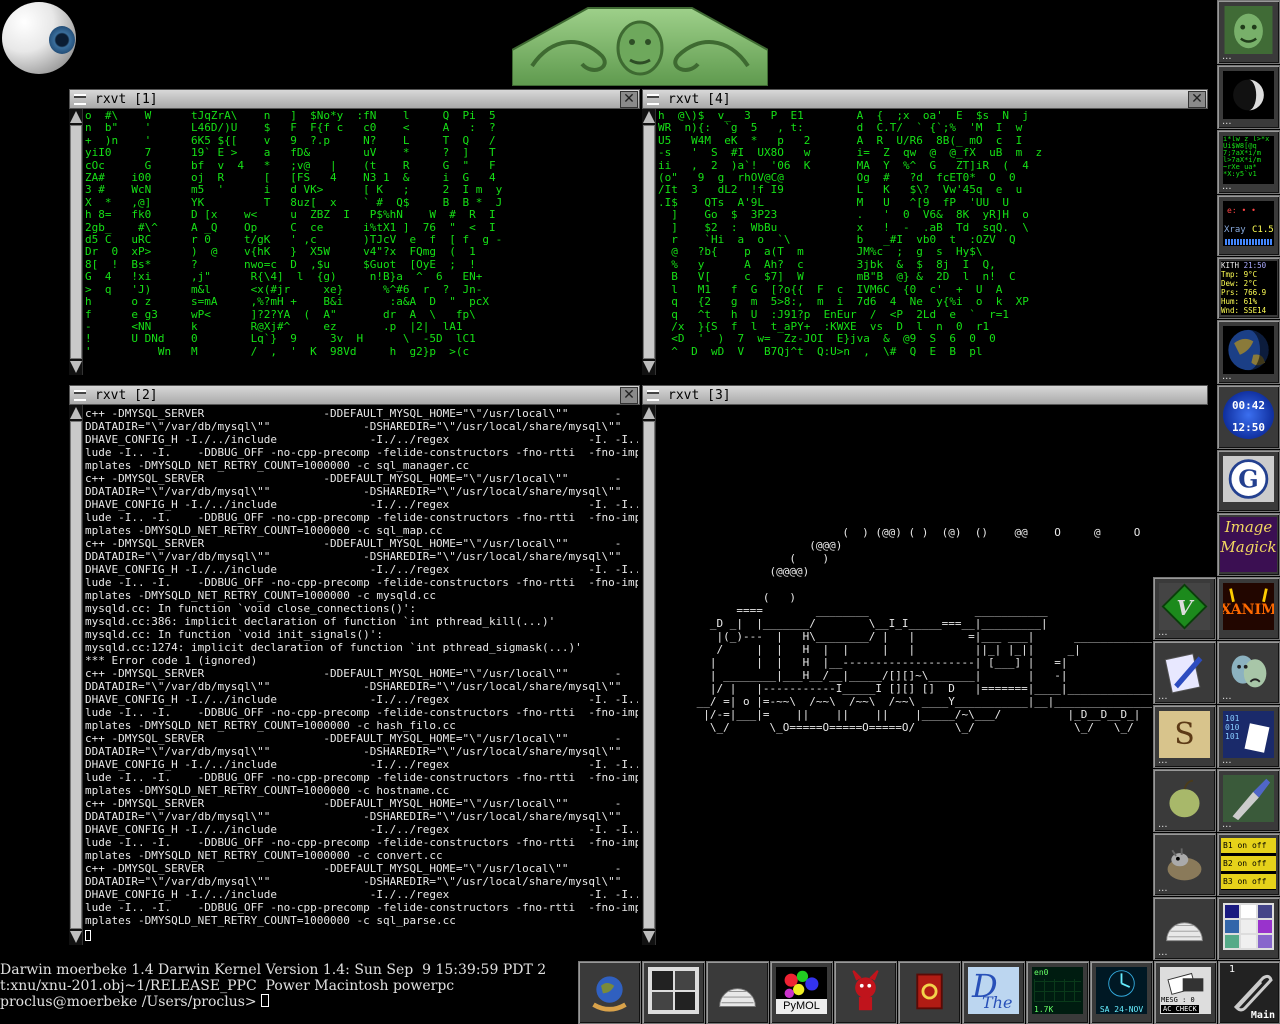 Image resolution: width=1280 pixels, height=1024 pixels. What do you see at coordinates (925, 395) in the screenshot?
I see `titlebar: rxvt [3]` at bounding box center [925, 395].